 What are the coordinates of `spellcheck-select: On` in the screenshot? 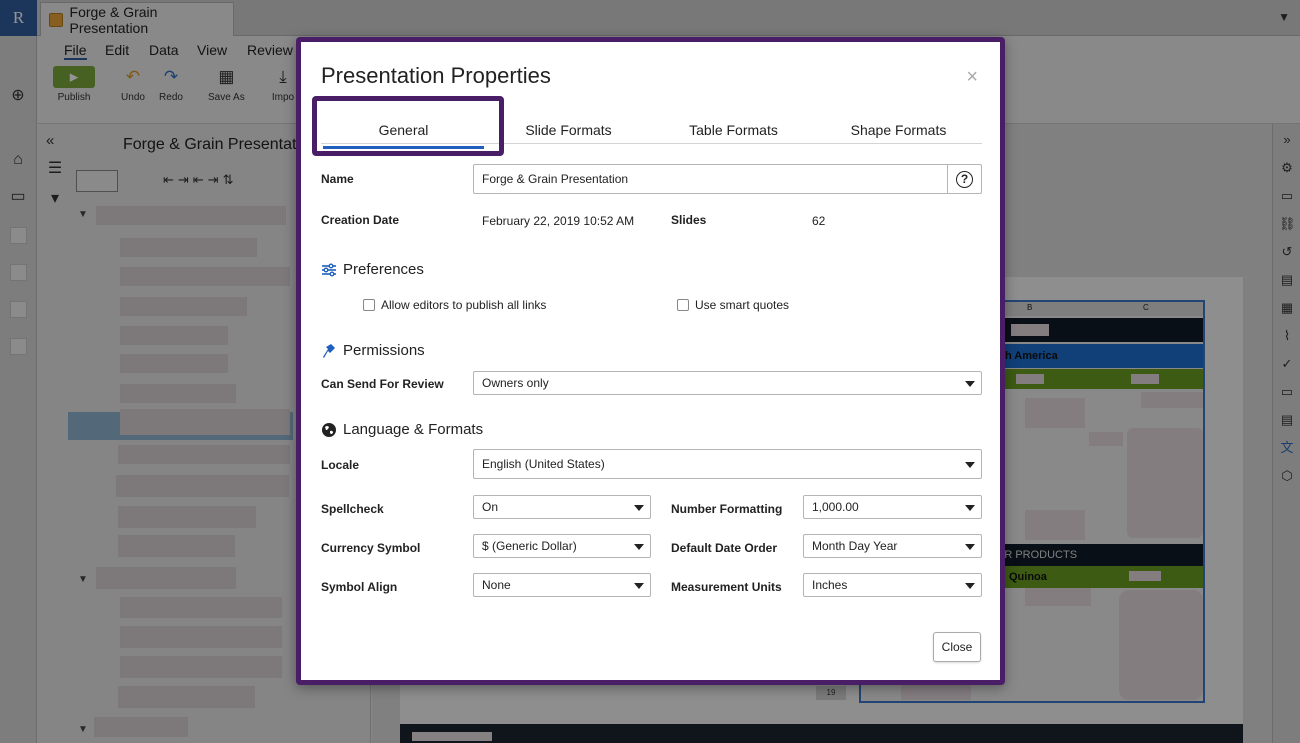 It's located at (562, 507).